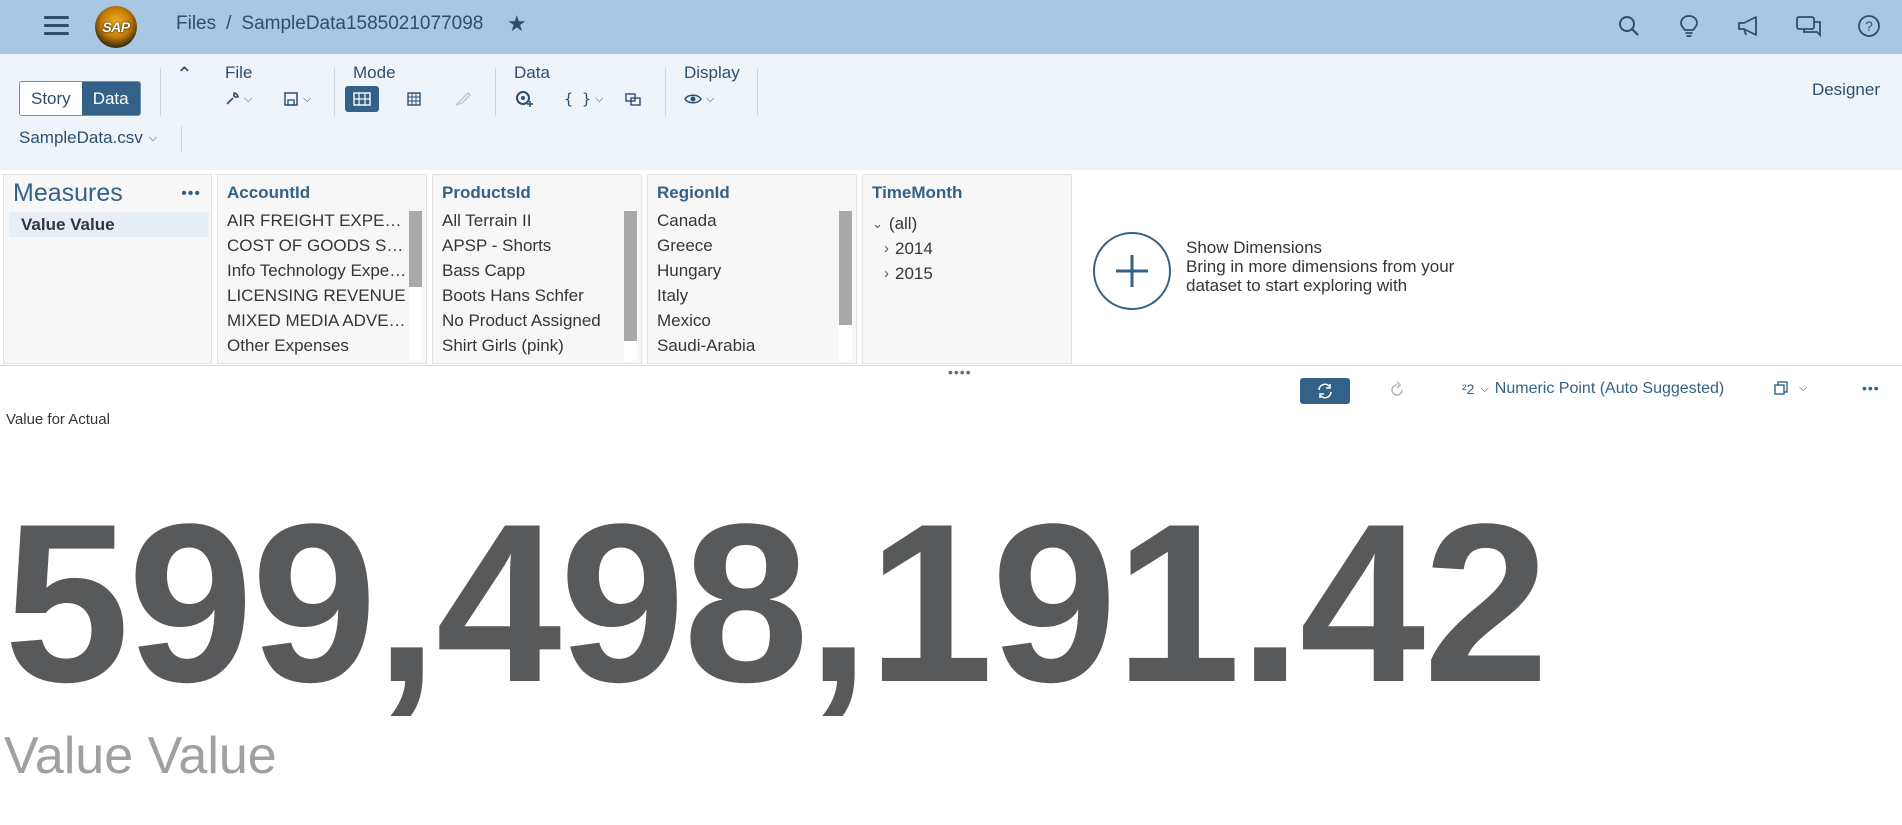  Describe the element at coordinates (951, 27) in the screenshot. I see `shell-bar: SAP Files / SampleData1585021077098 ★ ?` at that location.